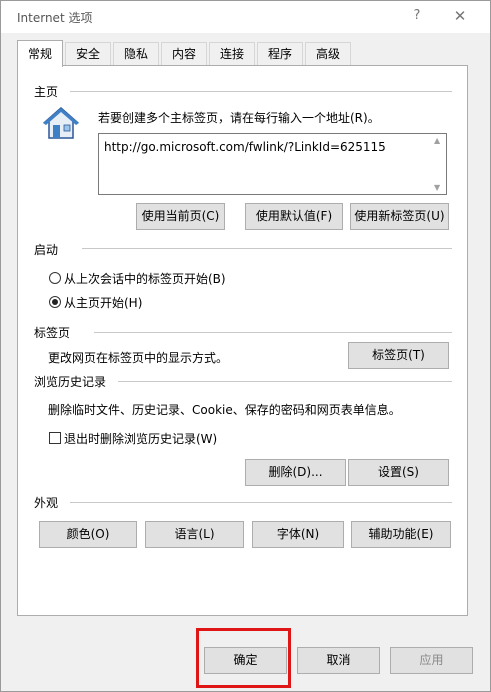 The height and width of the screenshot is (692, 491). Describe the element at coordinates (224, 410) in the screenshot. I see `history-description: 删除临时文件、历史记录、Cookie、保存的密码和网页表单信息。` at that location.